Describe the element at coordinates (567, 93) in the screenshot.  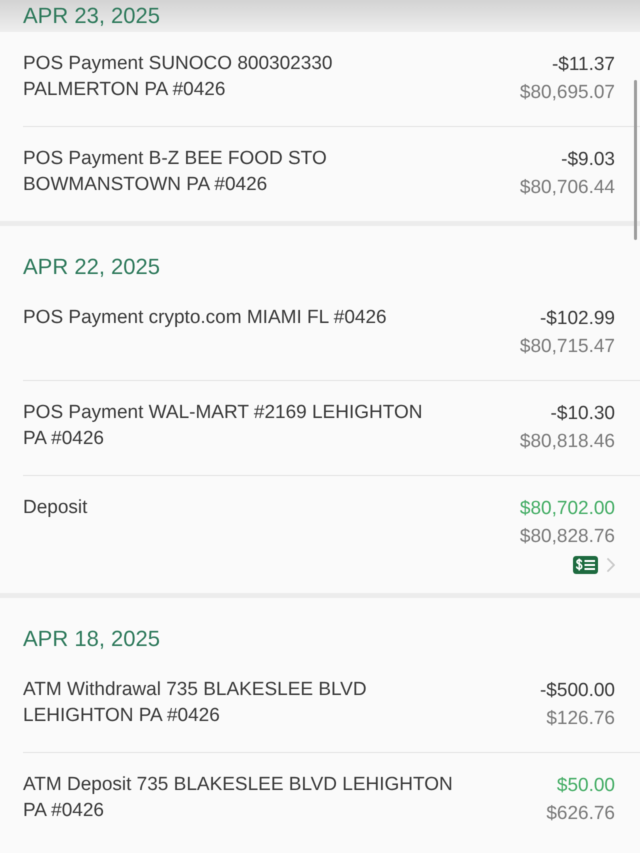
I see `running-balance: $80,695.07` at that location.